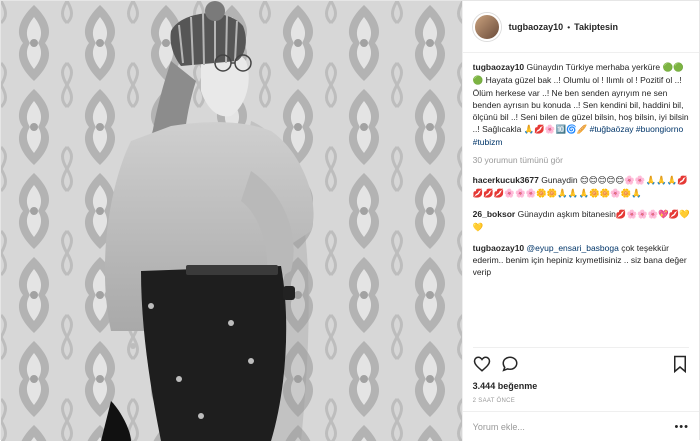 This screenshot has height=441, width=700. Describe the element at coordinates (581, 386) in the screenshot. I see `likes-count: 3.444 beğenme` at that location.